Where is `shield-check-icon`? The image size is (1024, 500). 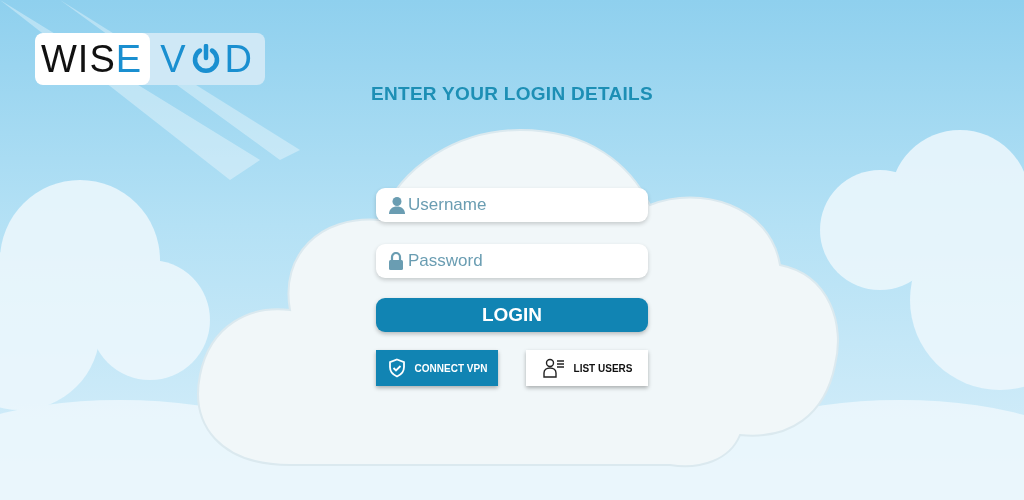 shield-check-icon is located at coordinates (396, 368).